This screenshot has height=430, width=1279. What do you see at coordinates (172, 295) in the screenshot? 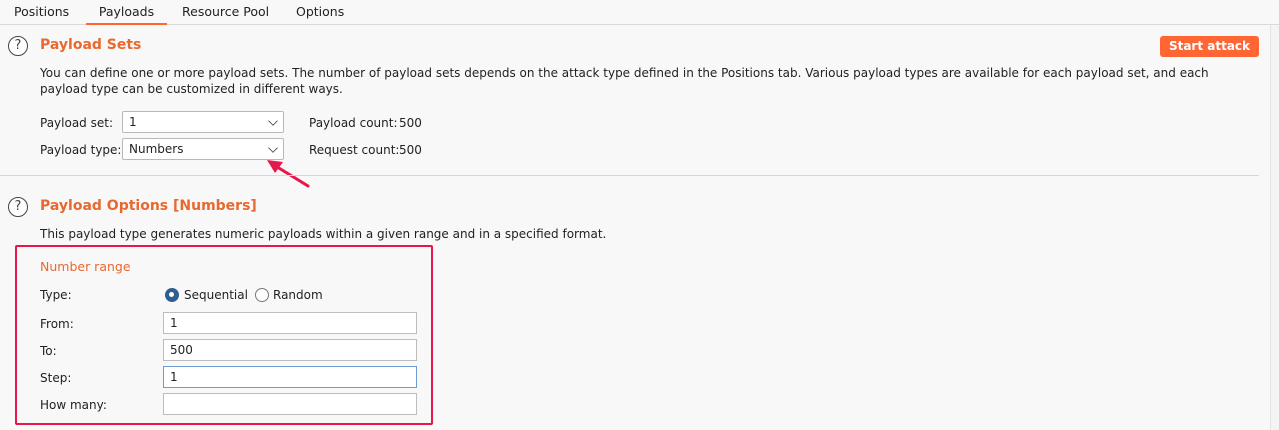
I see `radio-sequential` at bounding box center [172, 295].